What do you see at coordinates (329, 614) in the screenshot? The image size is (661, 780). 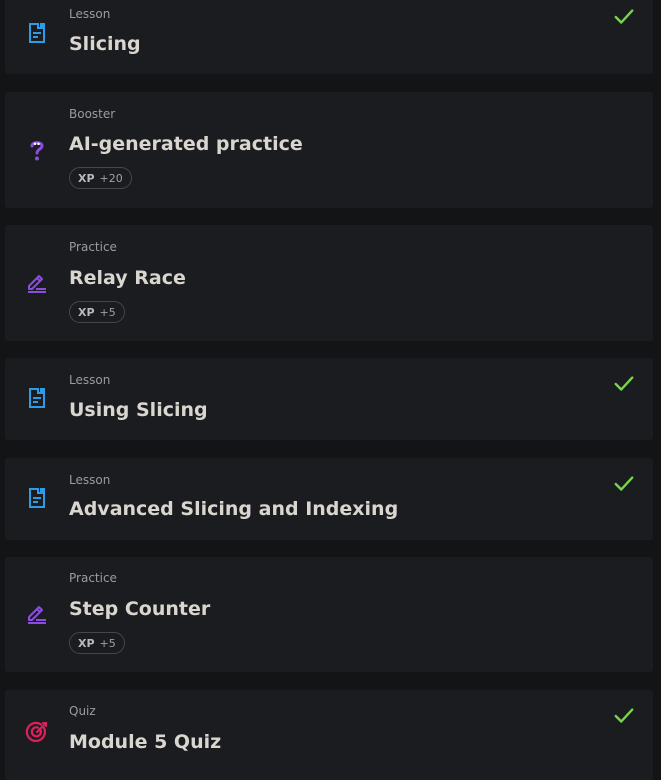 I see `list-item: Practice Step Counter XP +5` at bounding box center [329, 614].